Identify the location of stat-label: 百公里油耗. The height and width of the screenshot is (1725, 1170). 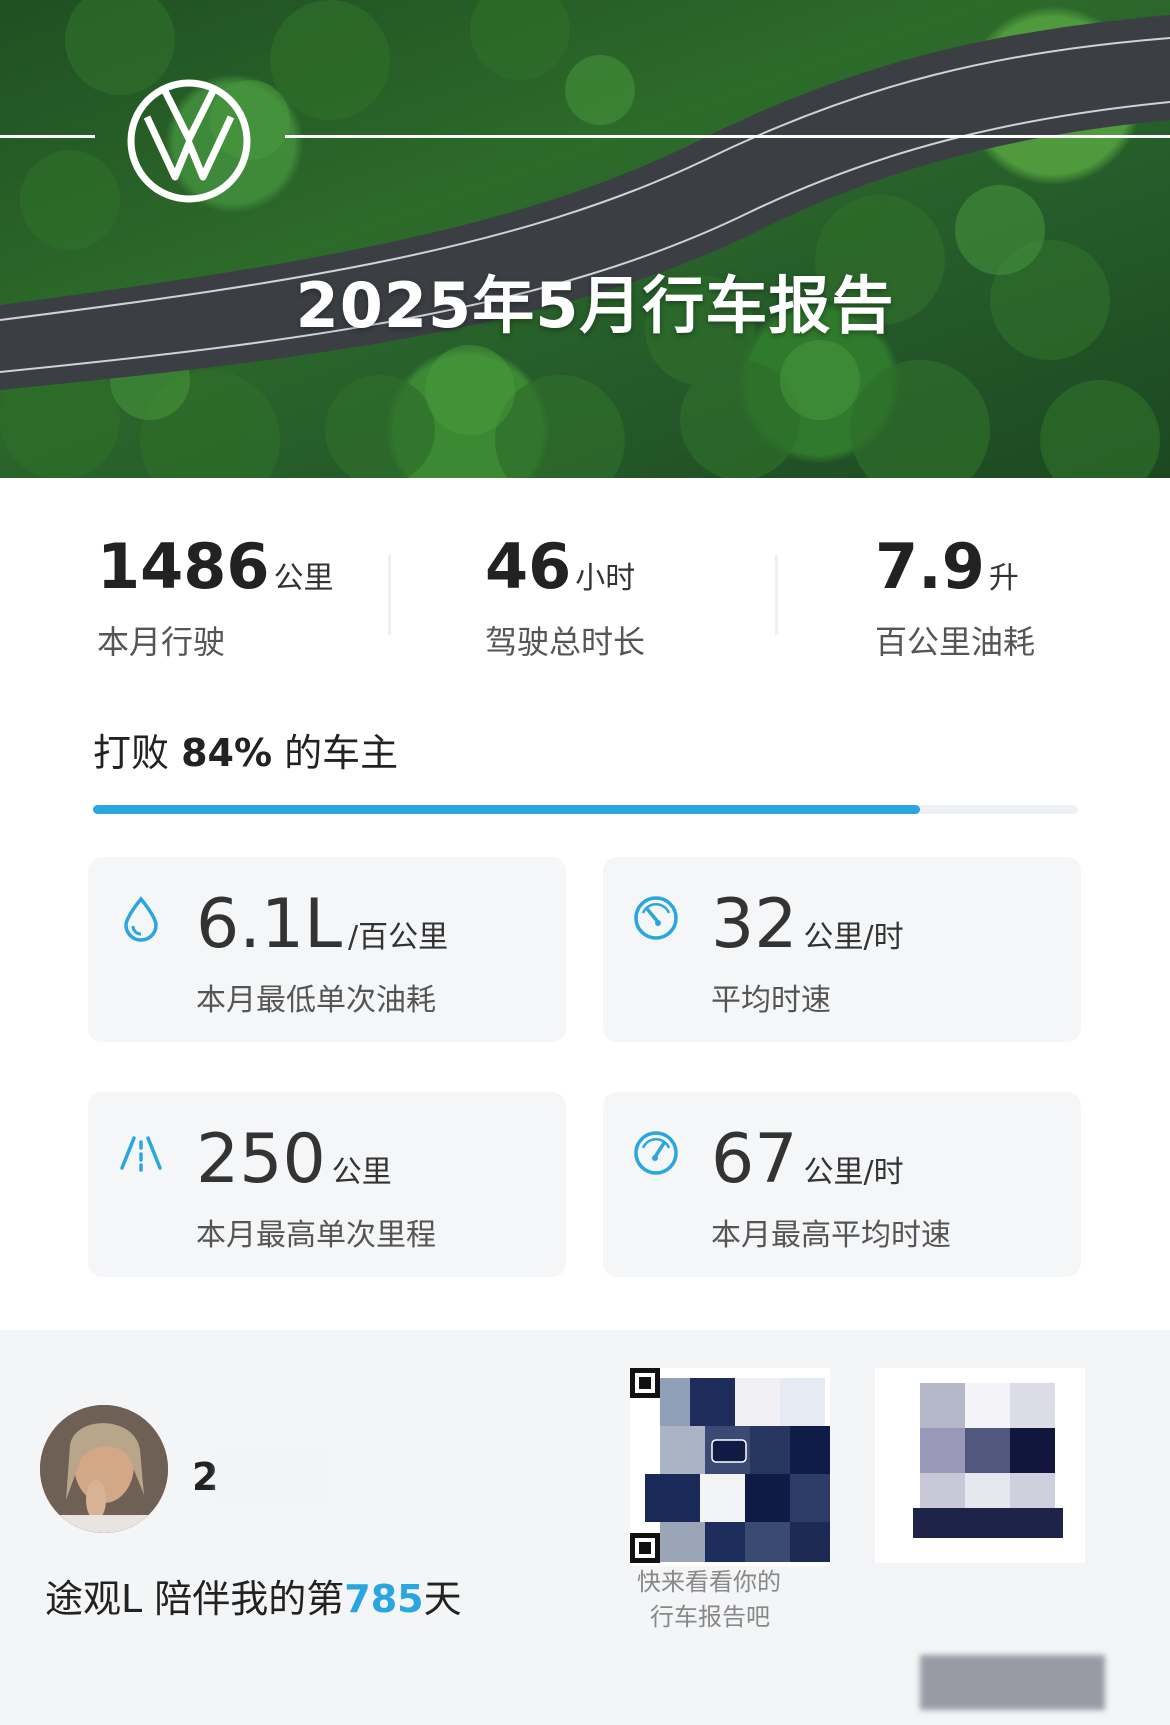
(955, 642).